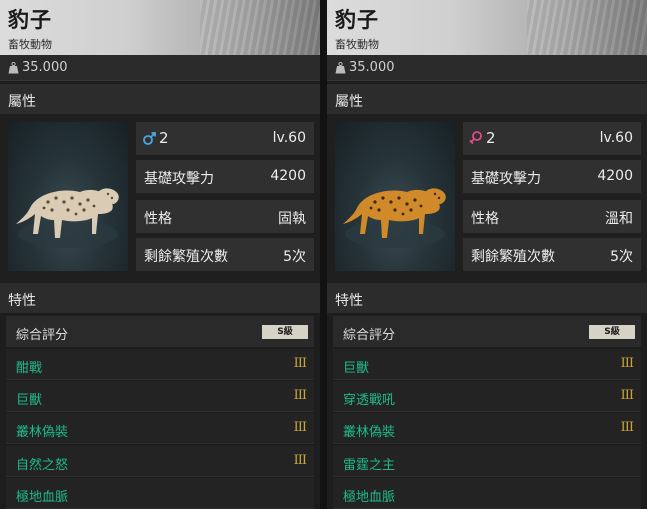  What do you see at coordinates (160, 461) in the screenshot?
I see `trait-row: 自然之怒 III` at bounding box center [160, 461].